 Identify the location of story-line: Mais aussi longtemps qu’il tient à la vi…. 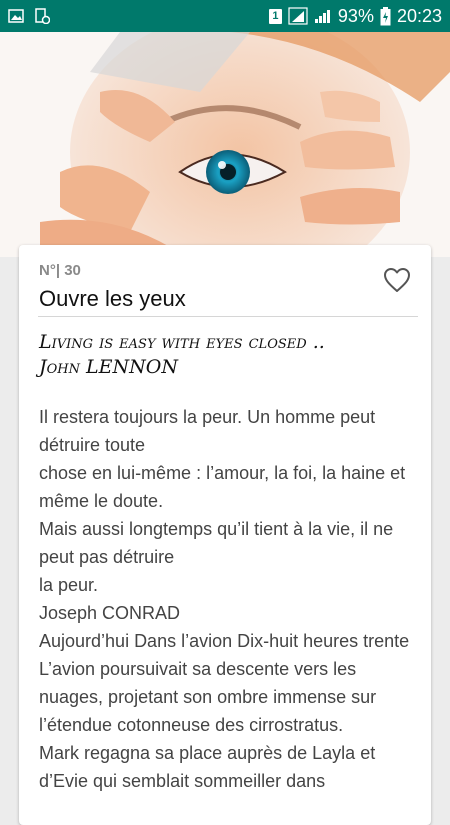
(216, 543).